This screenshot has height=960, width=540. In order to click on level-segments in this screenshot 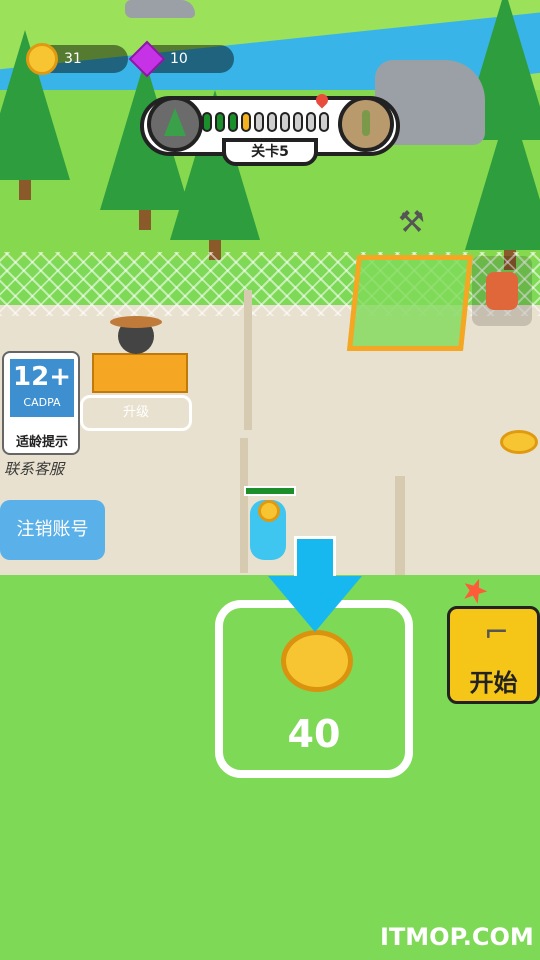, I will do `click(270, 124)`.